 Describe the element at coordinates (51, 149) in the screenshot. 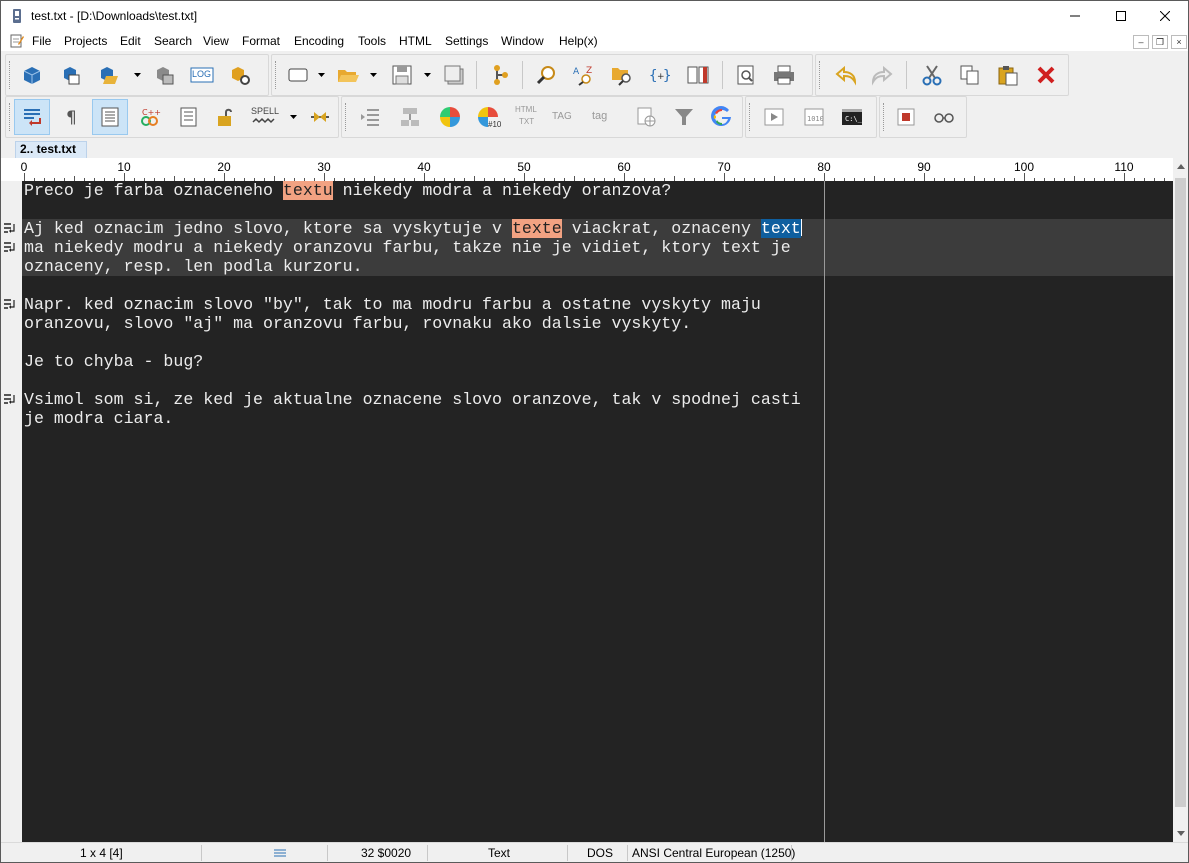

I see `tab-test-txt: 2.. test.txt` at that location.